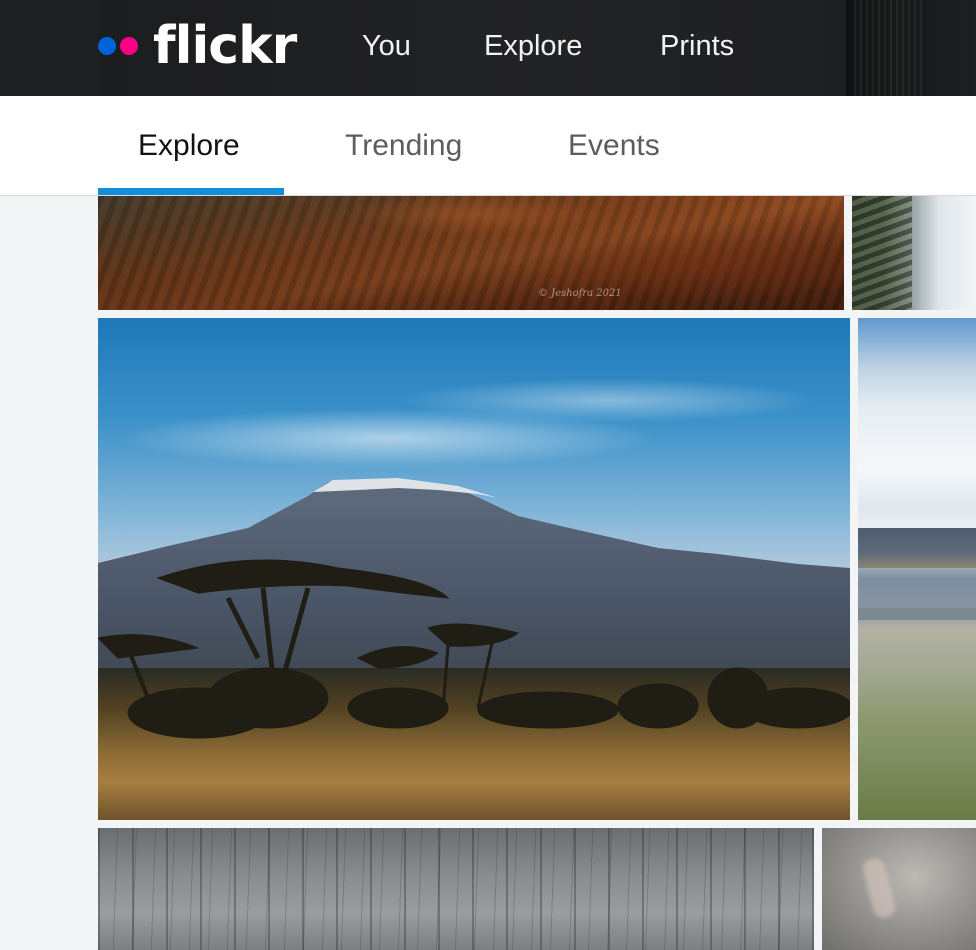  Describe the element at coordinates (533, 46) in the screenshot. I see `nav-link-explore: Explore` at that location.